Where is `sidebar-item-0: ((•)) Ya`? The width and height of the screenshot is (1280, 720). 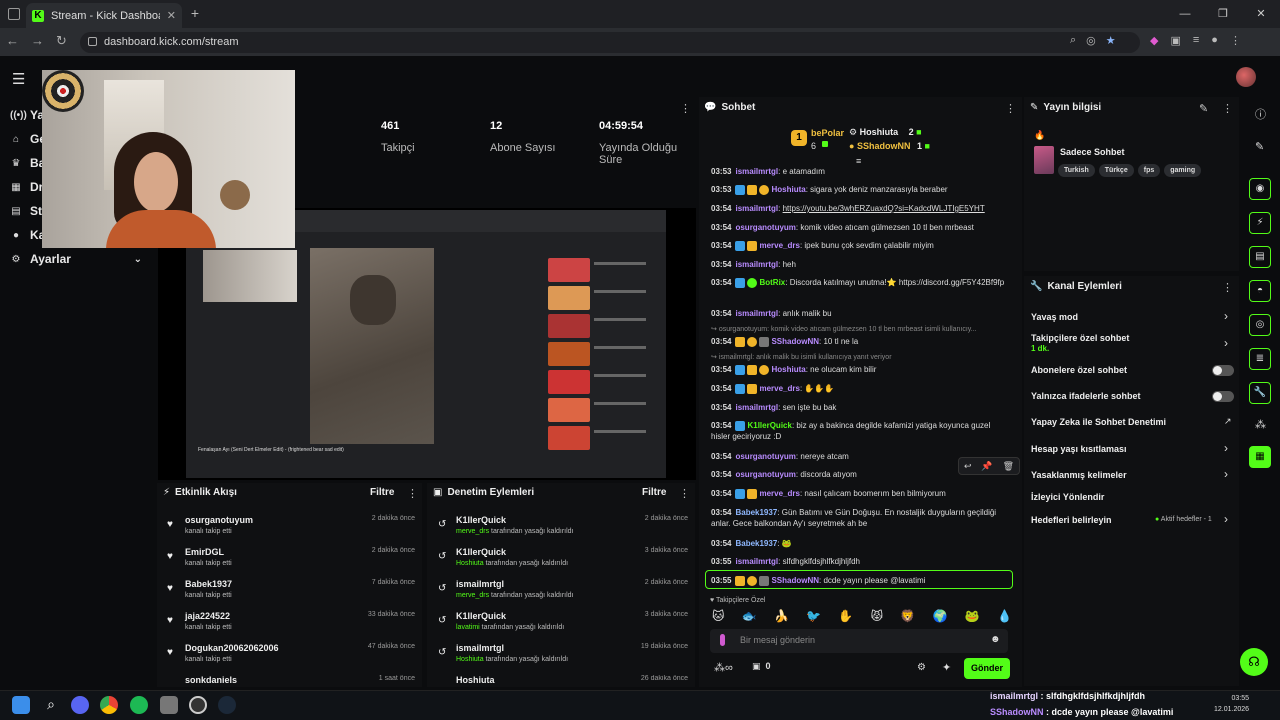 sidebar-item-0: ((•)) Ya is located at coordinates (27, 115).